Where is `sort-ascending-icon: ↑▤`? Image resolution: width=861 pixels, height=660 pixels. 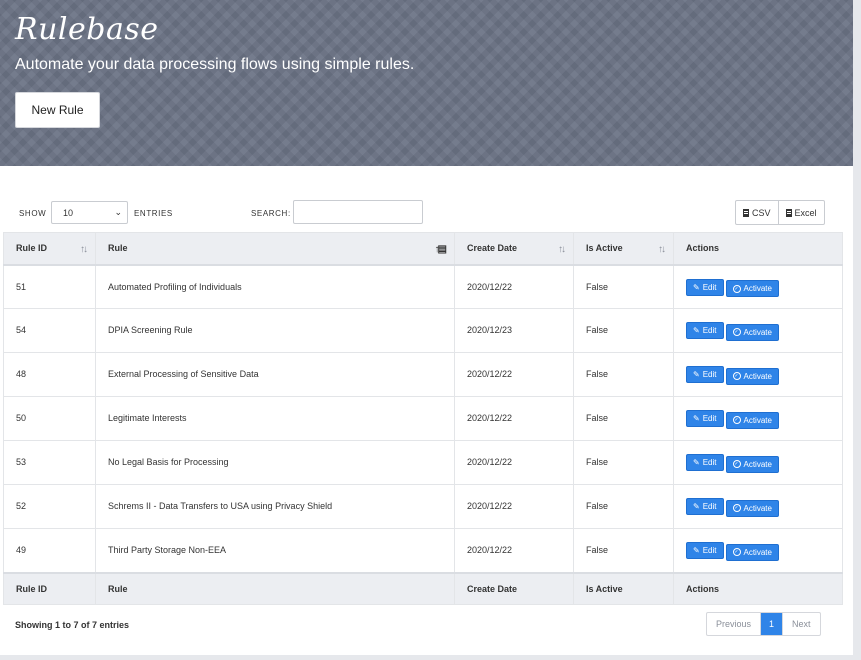
sort-ascending-icon: ↑▤ is located at coordinates (441, 249).